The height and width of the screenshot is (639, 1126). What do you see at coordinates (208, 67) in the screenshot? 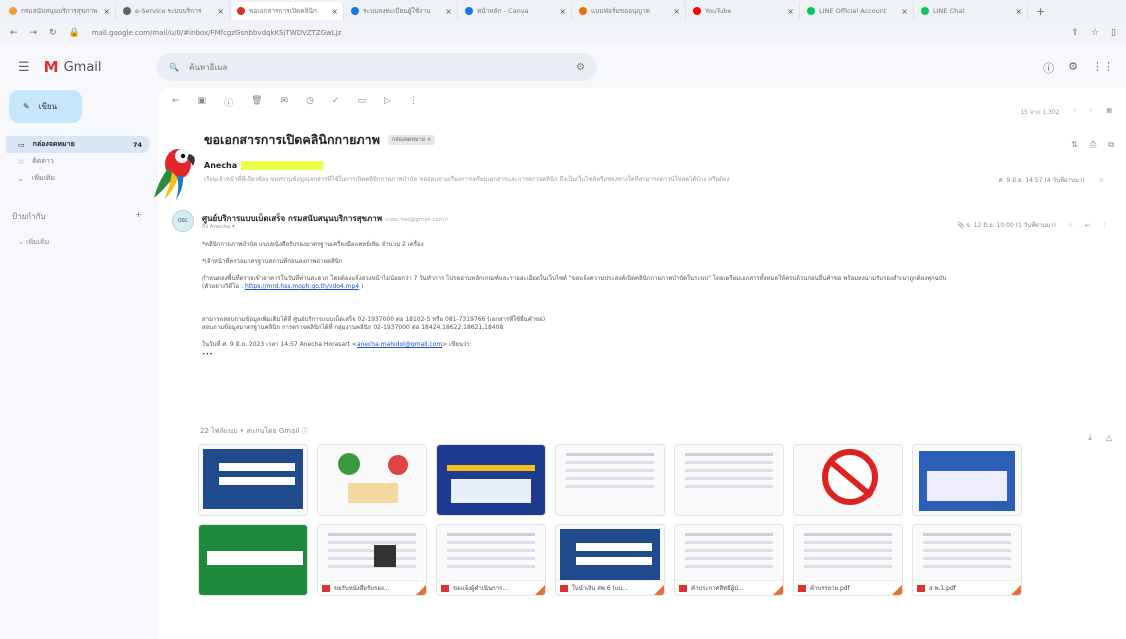
I see `search-input: ค้นหาอีเมล` at bounding box center [208, 67].